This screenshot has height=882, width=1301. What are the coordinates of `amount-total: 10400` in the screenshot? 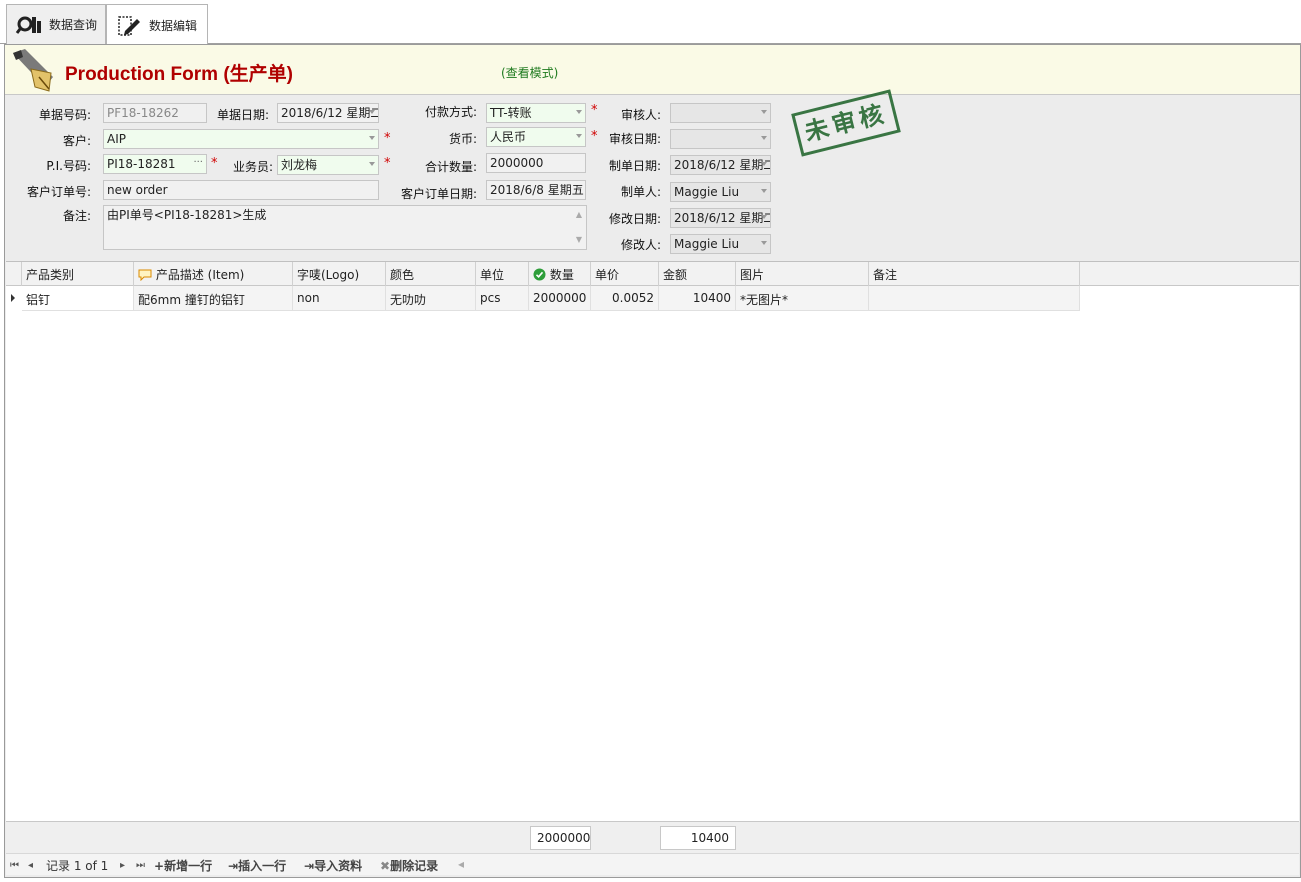 It's located at (698, 838).